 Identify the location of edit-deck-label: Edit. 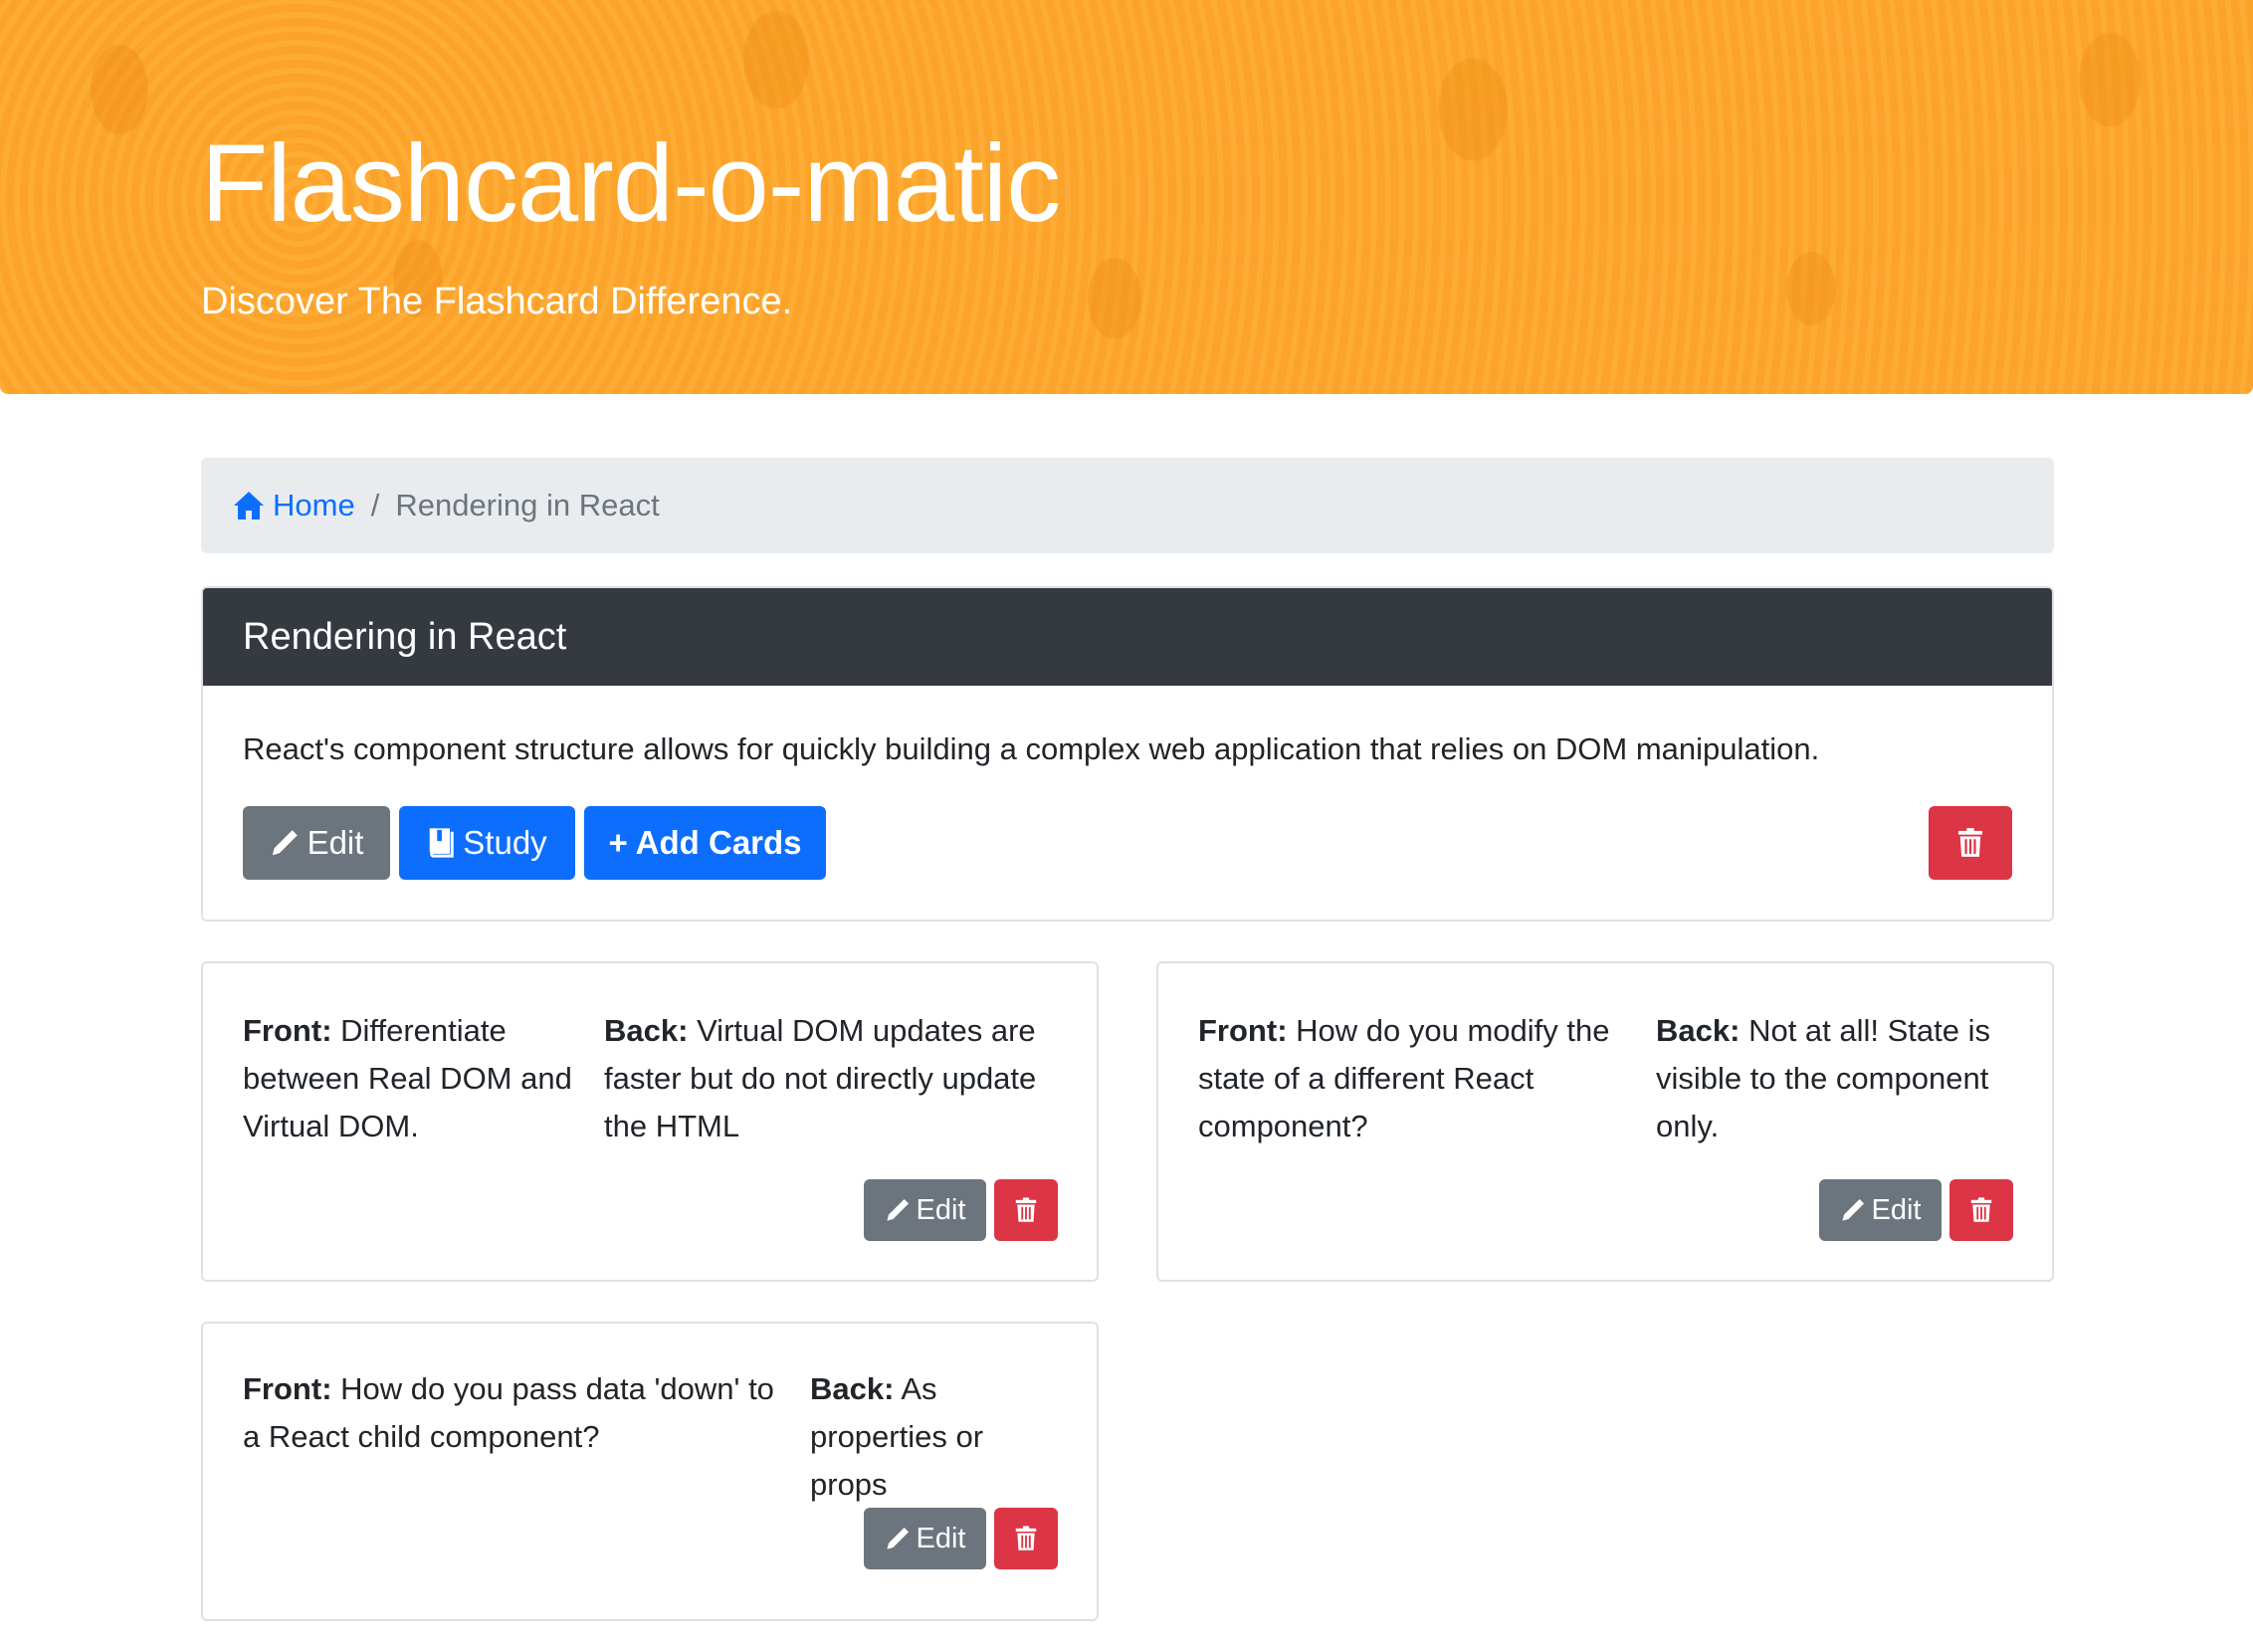
(335, 842).